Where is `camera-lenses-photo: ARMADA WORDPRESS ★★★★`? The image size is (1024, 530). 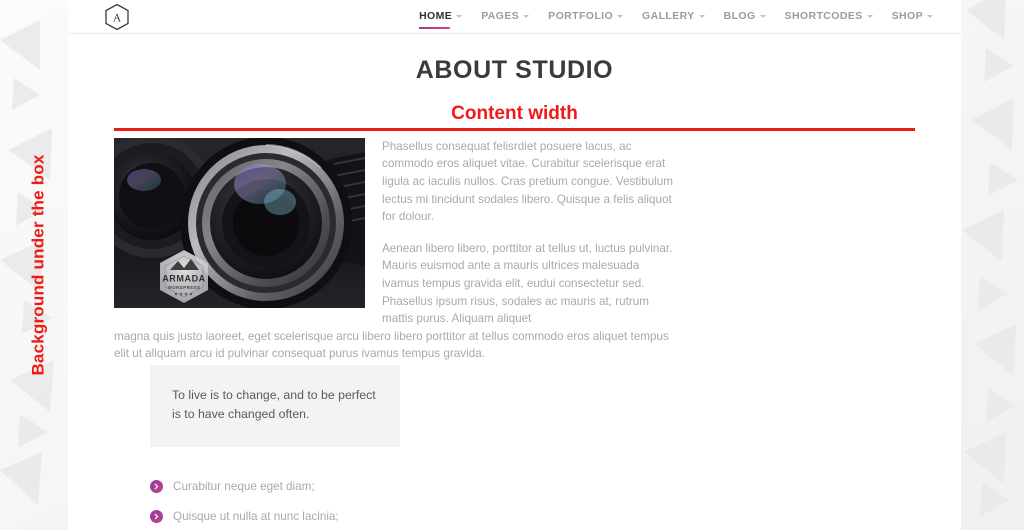 camera-lenses-photo: ARMADA WORDPRESS ★★★★ is located at coordinates (239, 222).